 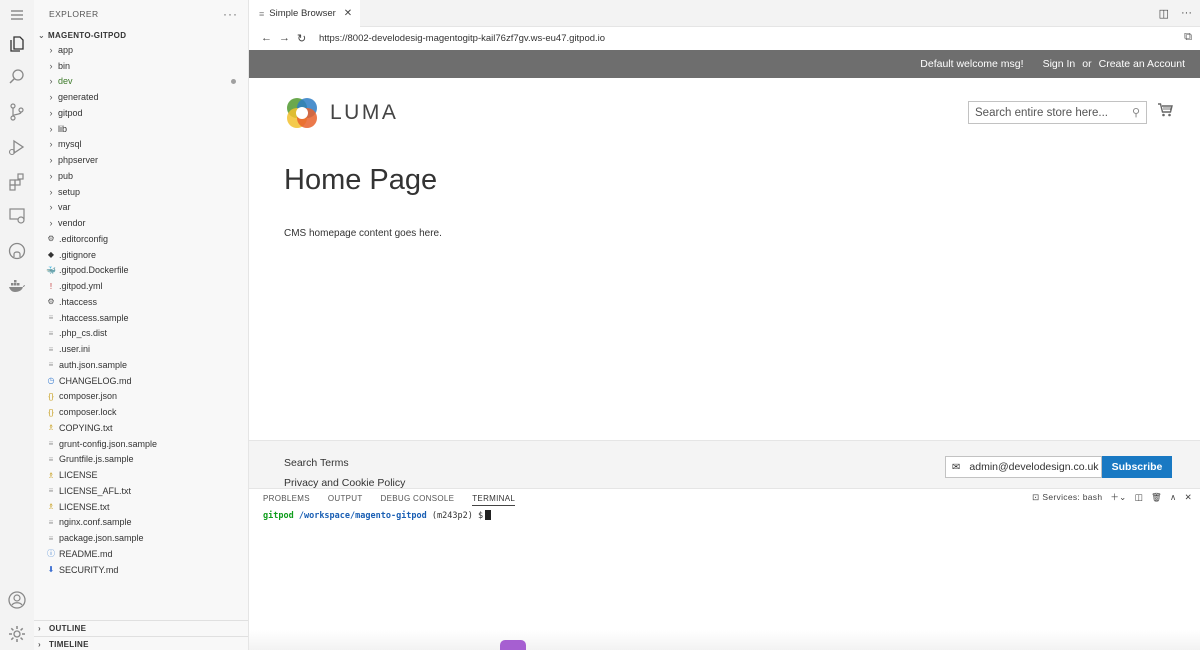 I want to click on split-terminal-icon: ◫, so click(x=1139, y=497).